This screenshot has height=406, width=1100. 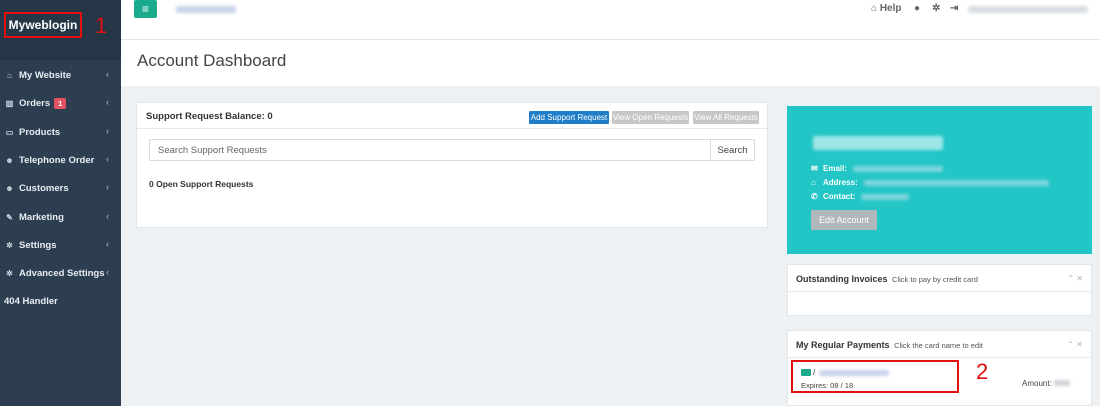 I want to click on search-button: Search, so click(x=732, y=150).